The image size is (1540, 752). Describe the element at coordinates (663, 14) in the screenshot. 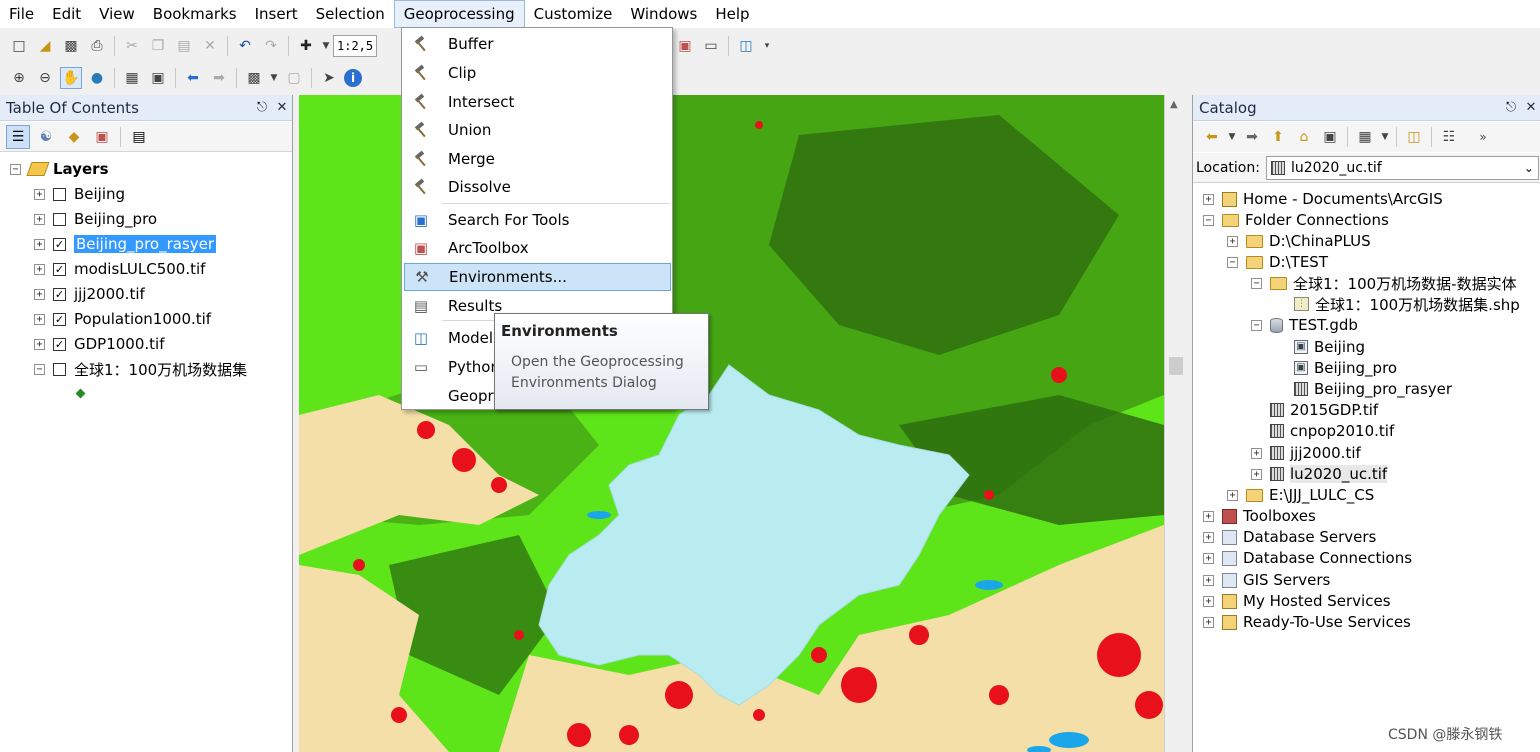

I see `menu-windows: Windows` at that location.